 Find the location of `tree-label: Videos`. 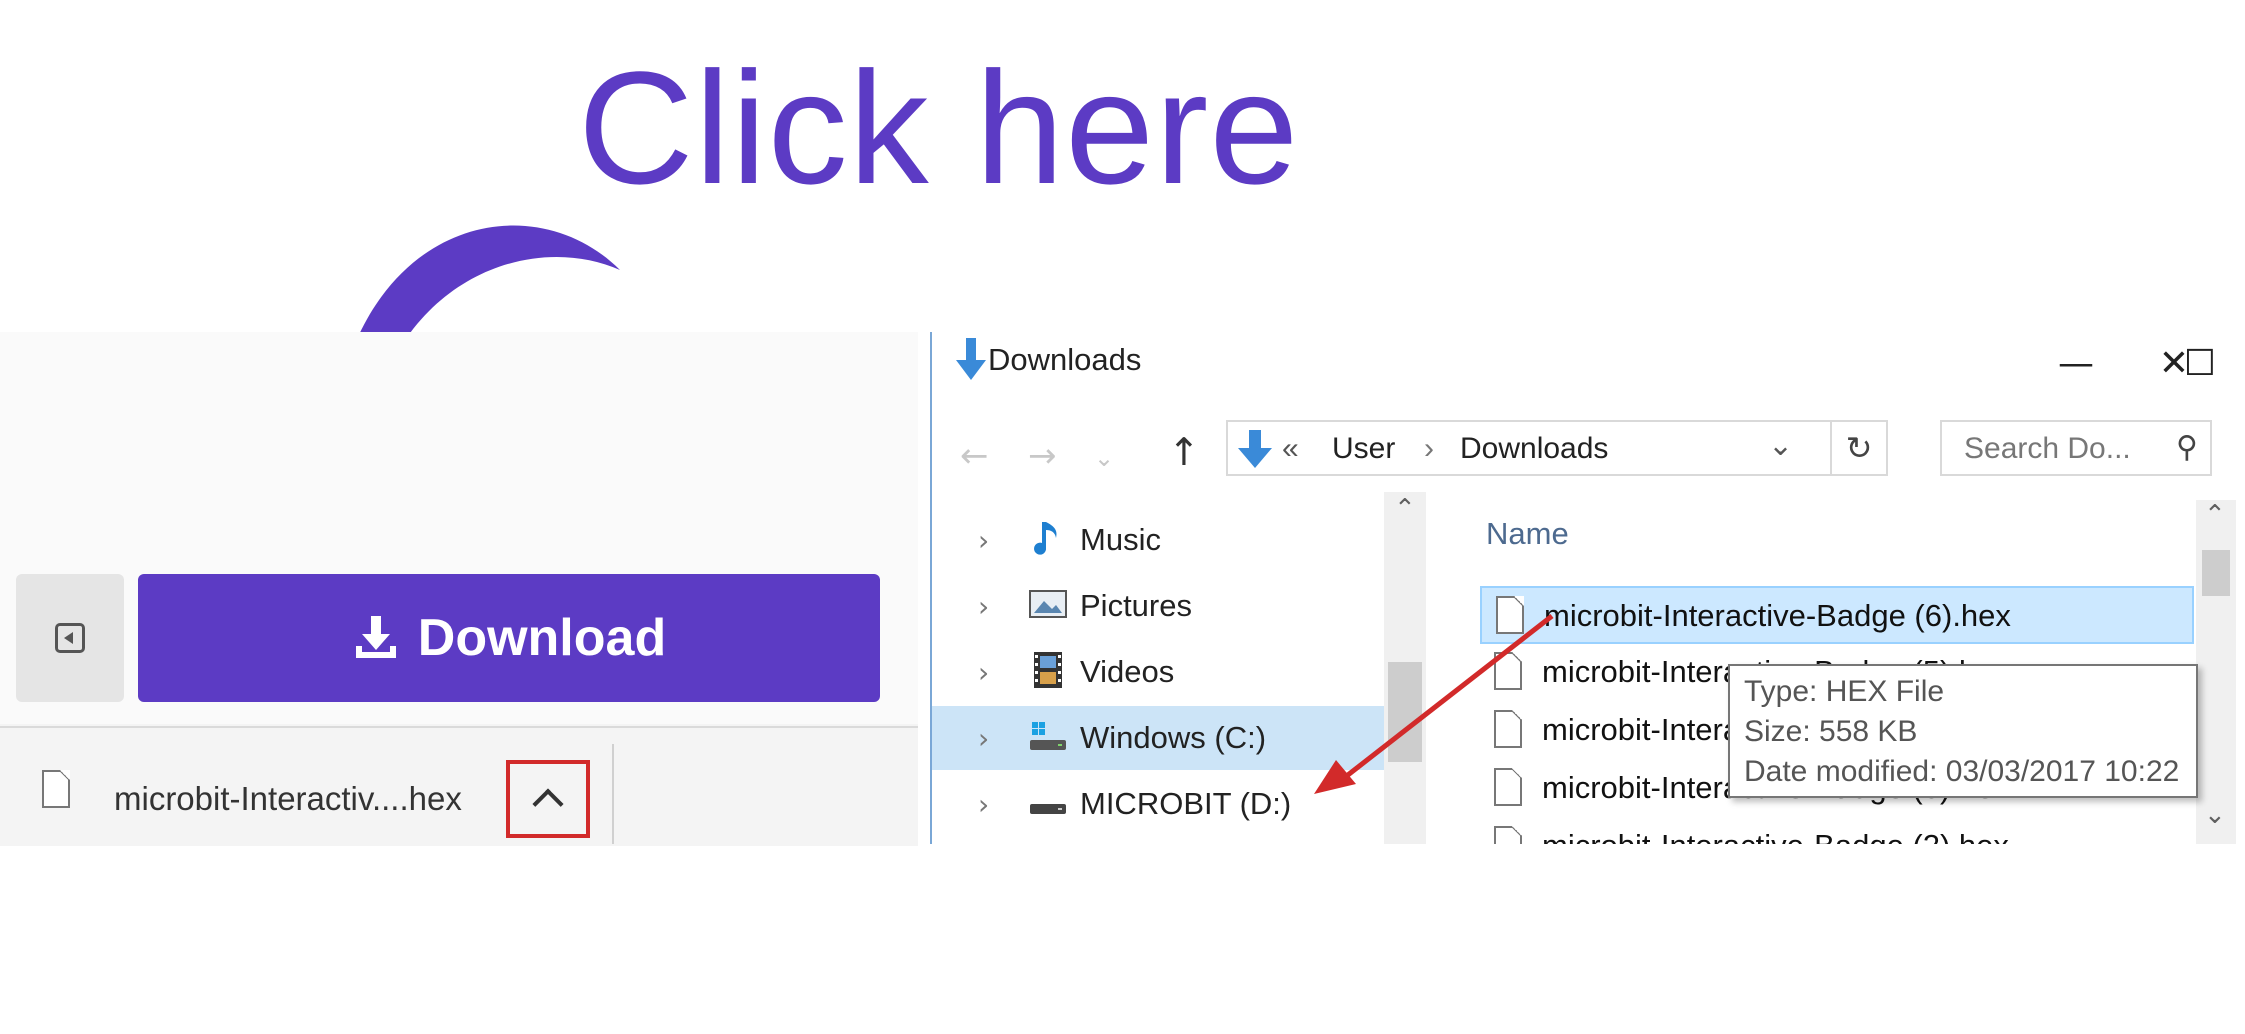

tree-label: Videos is located at coordinates (1127, 671).